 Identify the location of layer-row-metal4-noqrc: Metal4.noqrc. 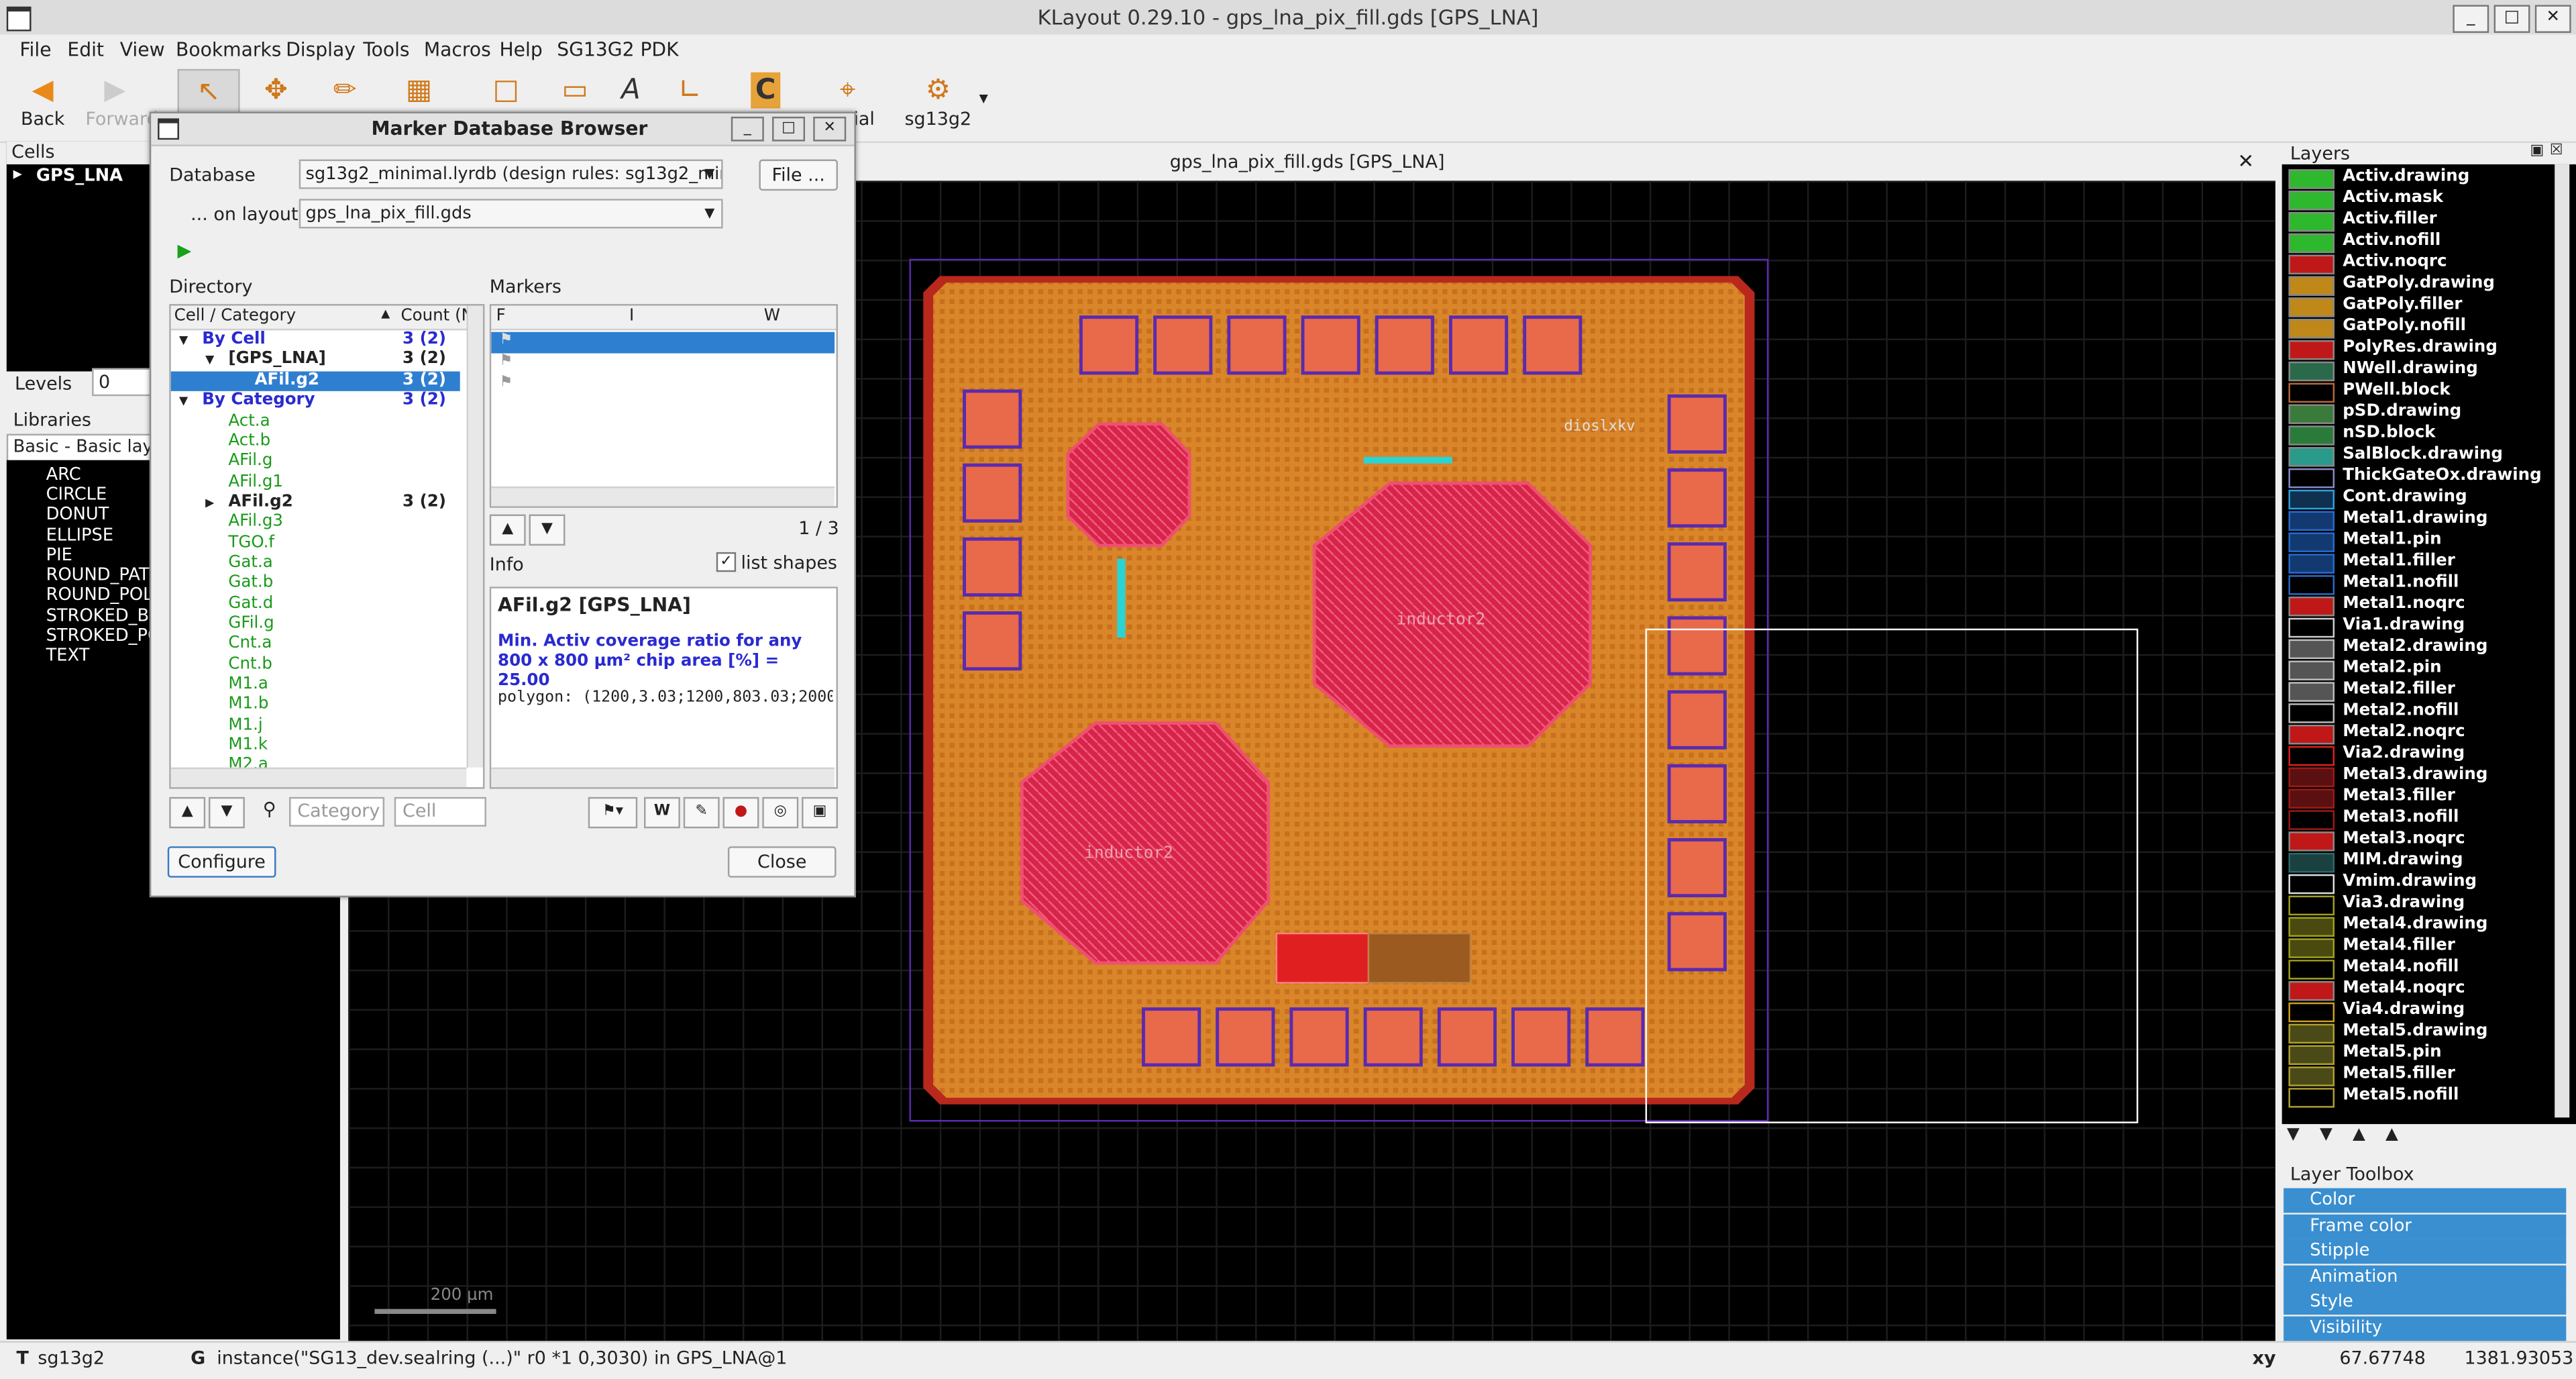
(2429, 990).